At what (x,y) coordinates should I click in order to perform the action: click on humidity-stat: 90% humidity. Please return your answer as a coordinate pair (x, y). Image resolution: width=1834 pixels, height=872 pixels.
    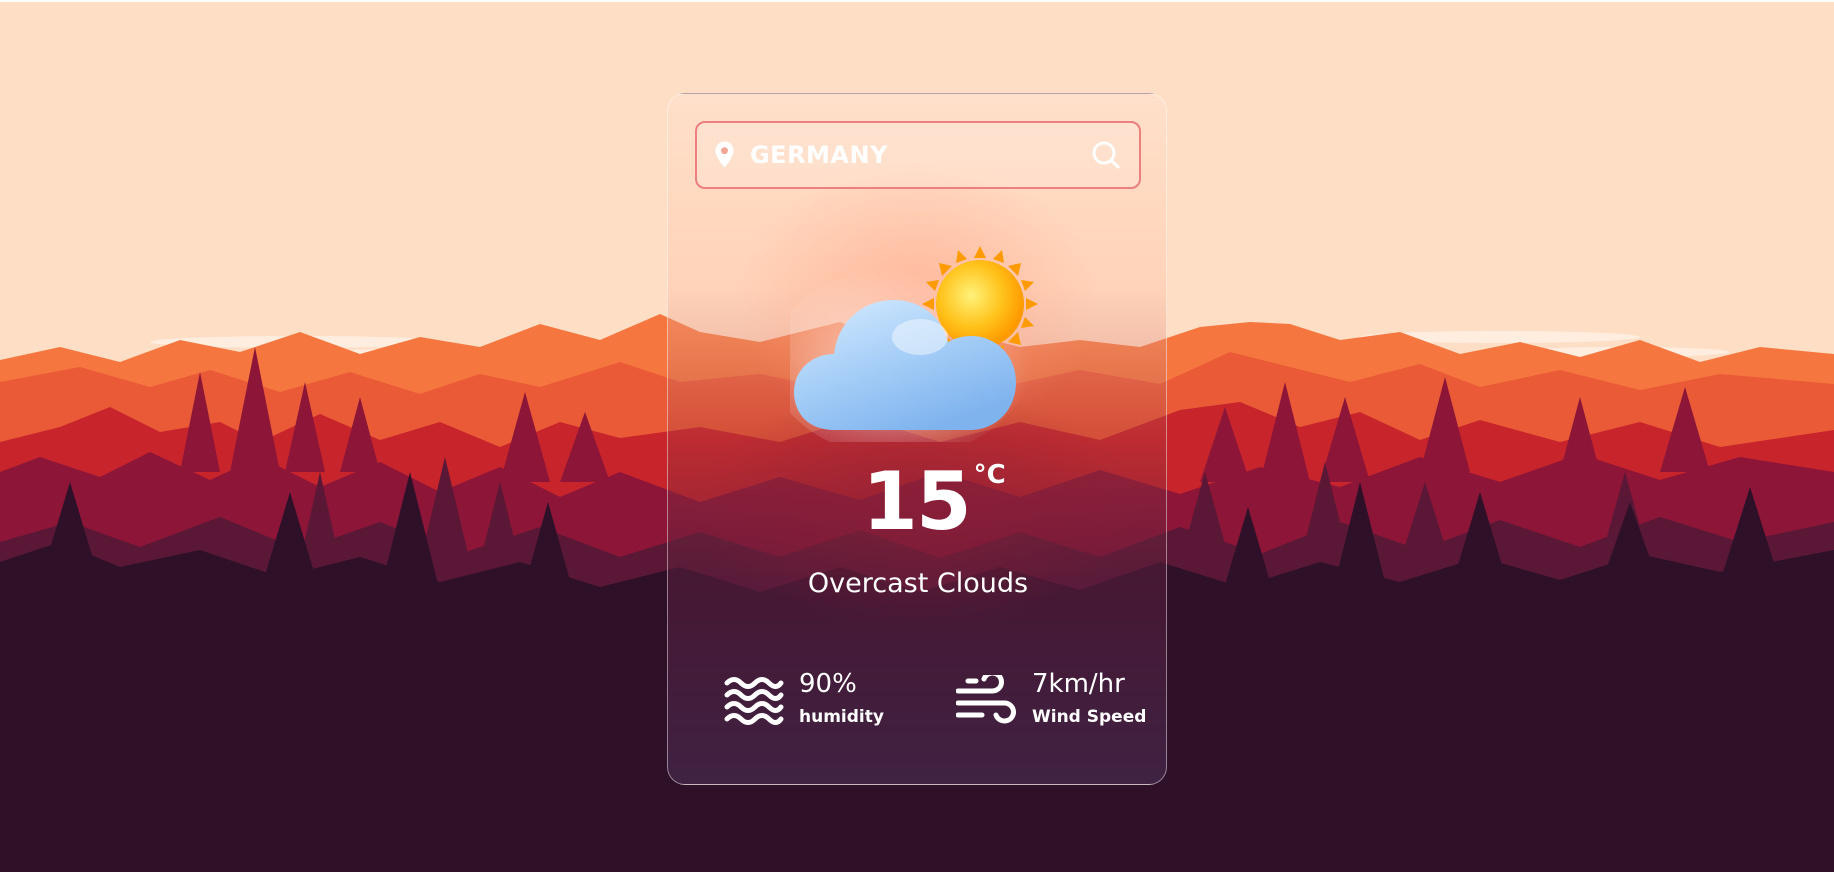
    Looking at the image, I should click on (803, 697).